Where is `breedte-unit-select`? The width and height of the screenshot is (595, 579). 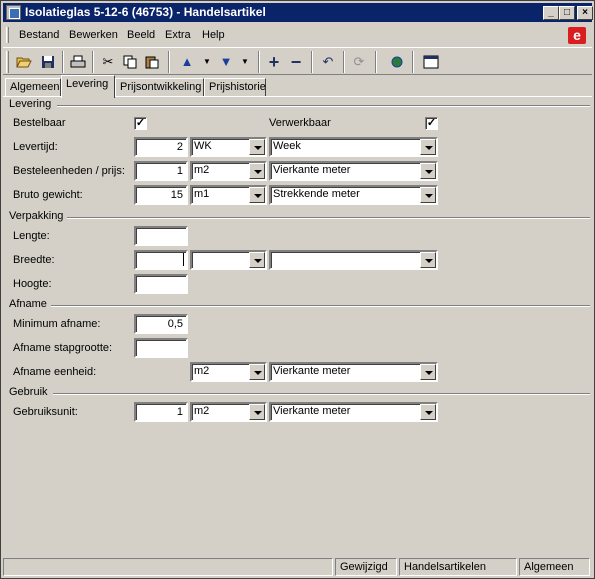
breedte-unit-select is located at coordinates (228, 260).